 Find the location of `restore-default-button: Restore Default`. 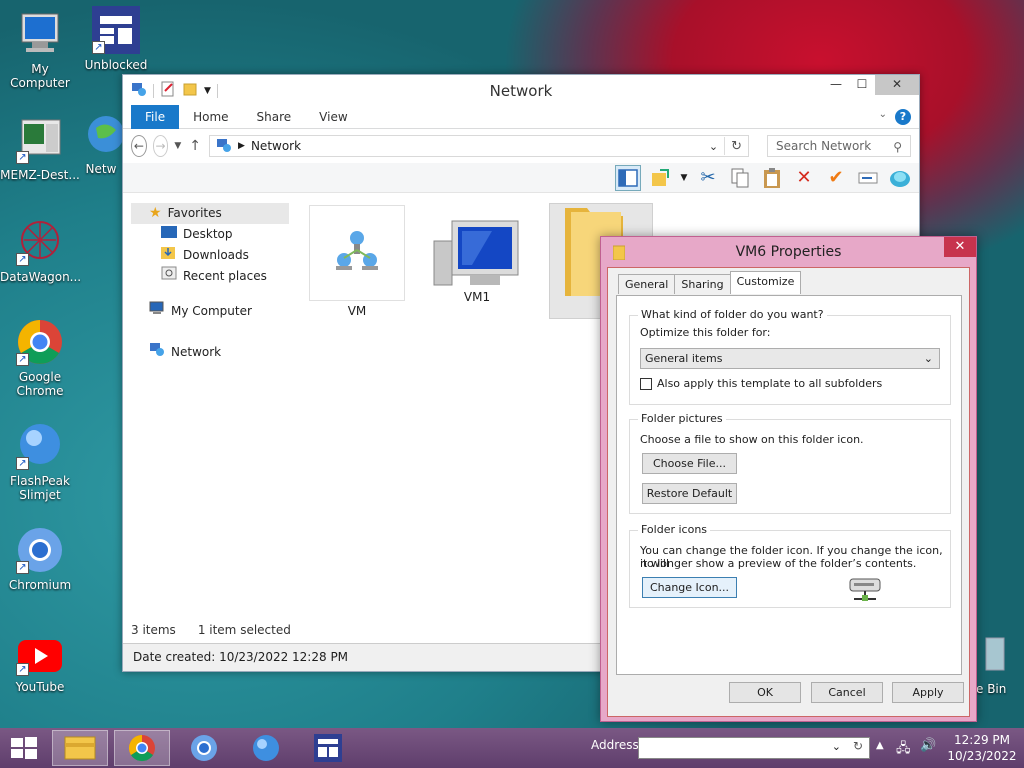

restore-default-button: Restore Default is located at coordinates (689, 493).